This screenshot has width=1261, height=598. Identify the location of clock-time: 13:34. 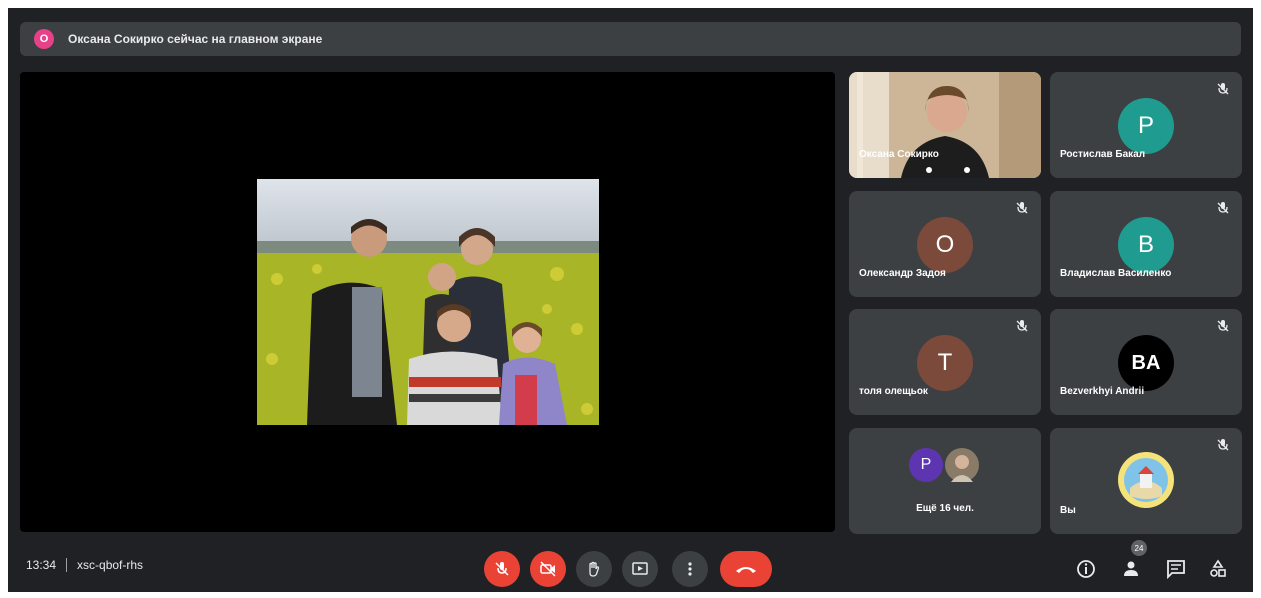
(41, 565).